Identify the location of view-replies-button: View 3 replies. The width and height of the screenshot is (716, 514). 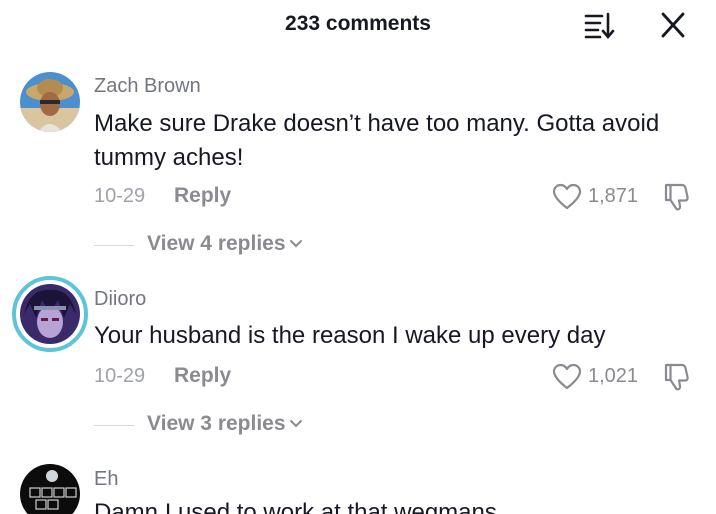
(225, 424).